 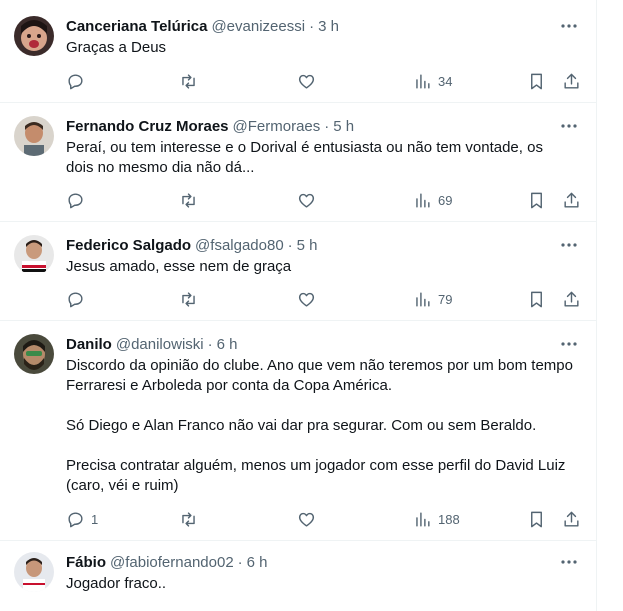 What do you see at coordinates (160, 344) in the screenshot?
I see `user-handle: @danilowiski` at bounding box center [160, 344].